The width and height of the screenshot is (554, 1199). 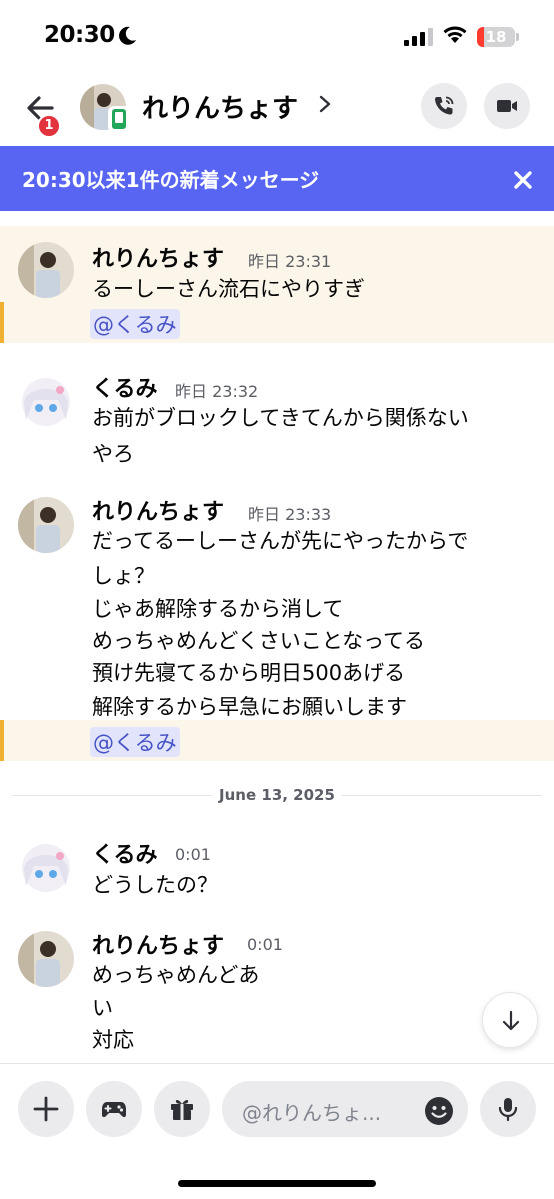 What do you see at coordinates (49, 126) in the screenshot?
I see `unread-badge: 1` at bounding box center [49, 126].